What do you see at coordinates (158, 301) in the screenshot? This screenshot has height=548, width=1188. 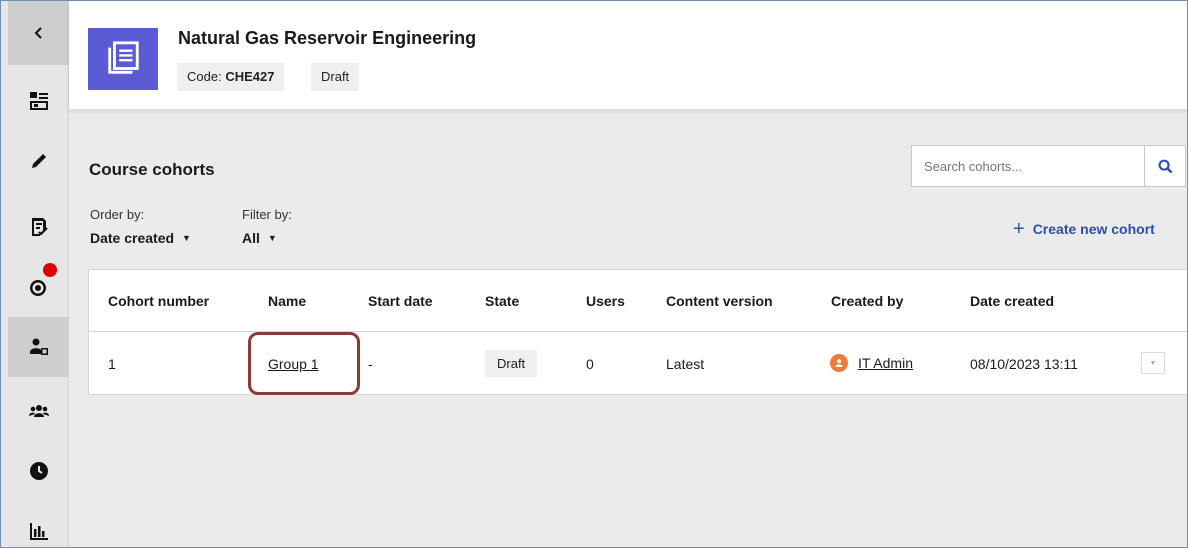 I see `column-header-cohort-number: Cohort number` at bounding box center [158, 301].